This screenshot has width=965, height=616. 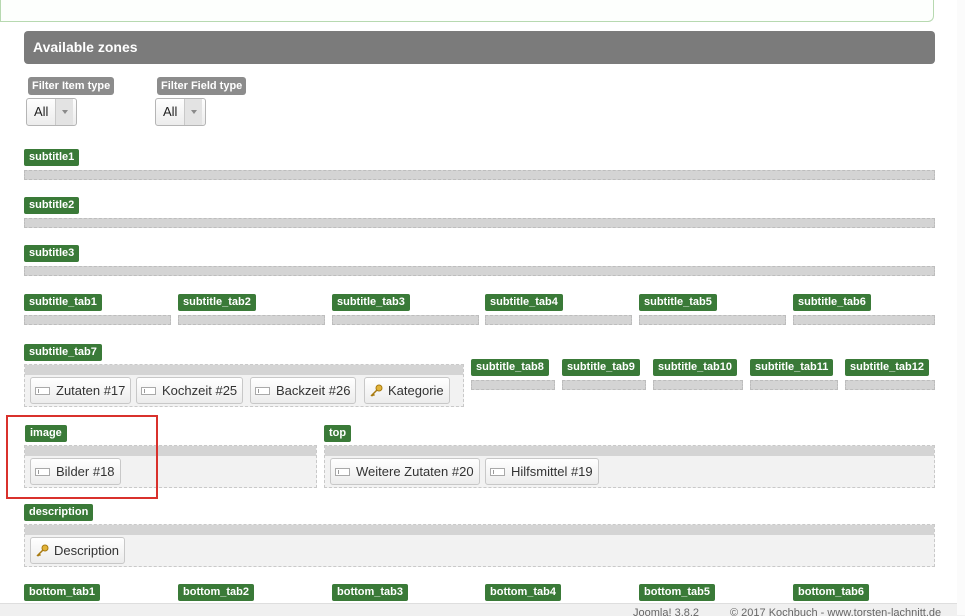 I want to click on zone-label-bottom-tab5: bottom_tab5, so click(x=677, y=592).